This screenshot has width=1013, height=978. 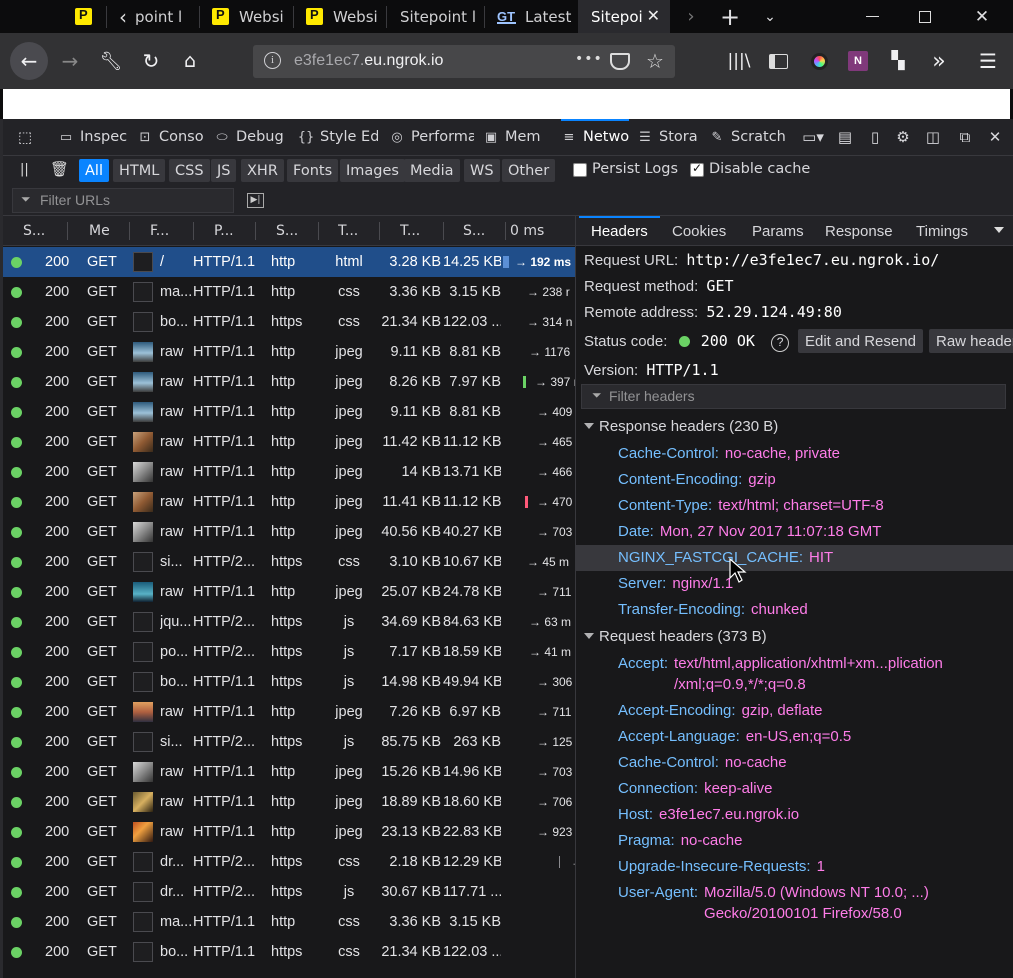 I want to click on header-row: Upgrade-Insecure-Requests: 1, so click(x=794, y=867).